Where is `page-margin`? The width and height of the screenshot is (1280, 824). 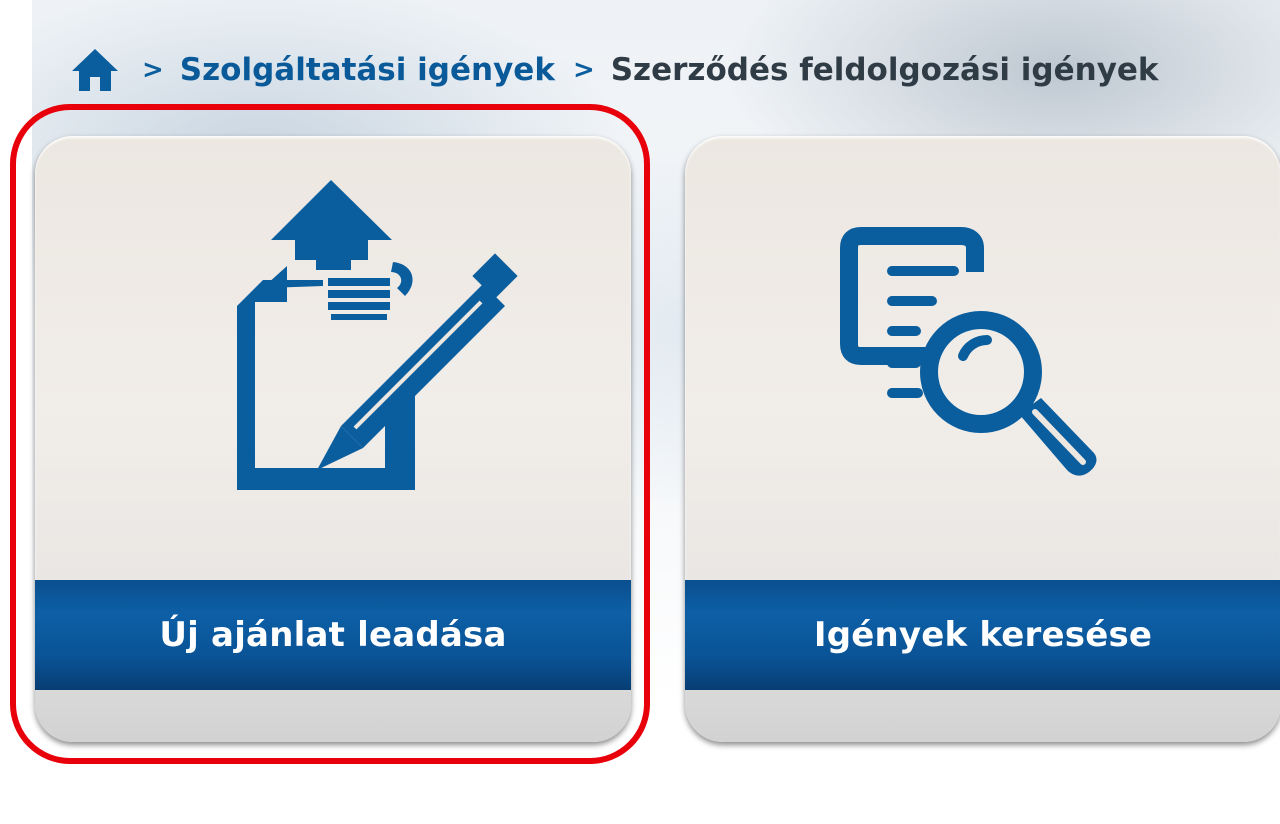
page-margin is located at coordinates (16, 412).